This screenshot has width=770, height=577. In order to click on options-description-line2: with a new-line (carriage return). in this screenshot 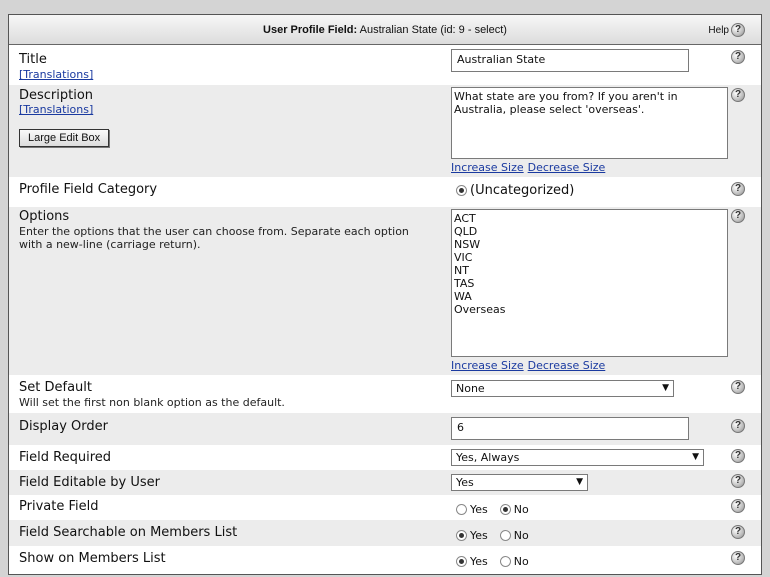, I will do `click(110, 244)`.